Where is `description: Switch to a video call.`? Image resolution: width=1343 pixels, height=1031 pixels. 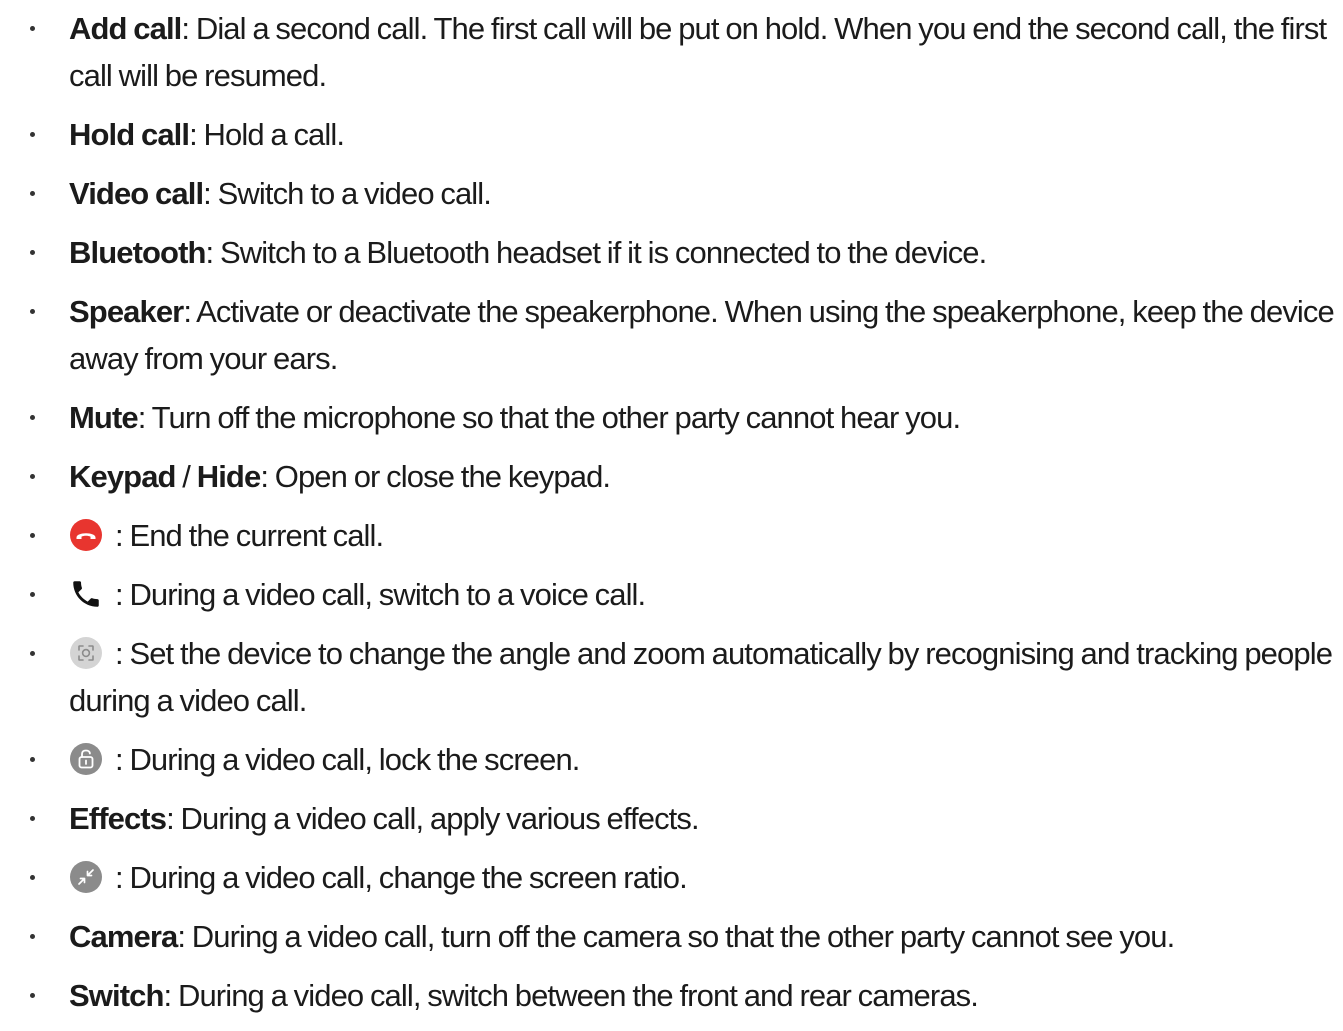 description: Switch to a video call. is located at coordinates (354, 193).